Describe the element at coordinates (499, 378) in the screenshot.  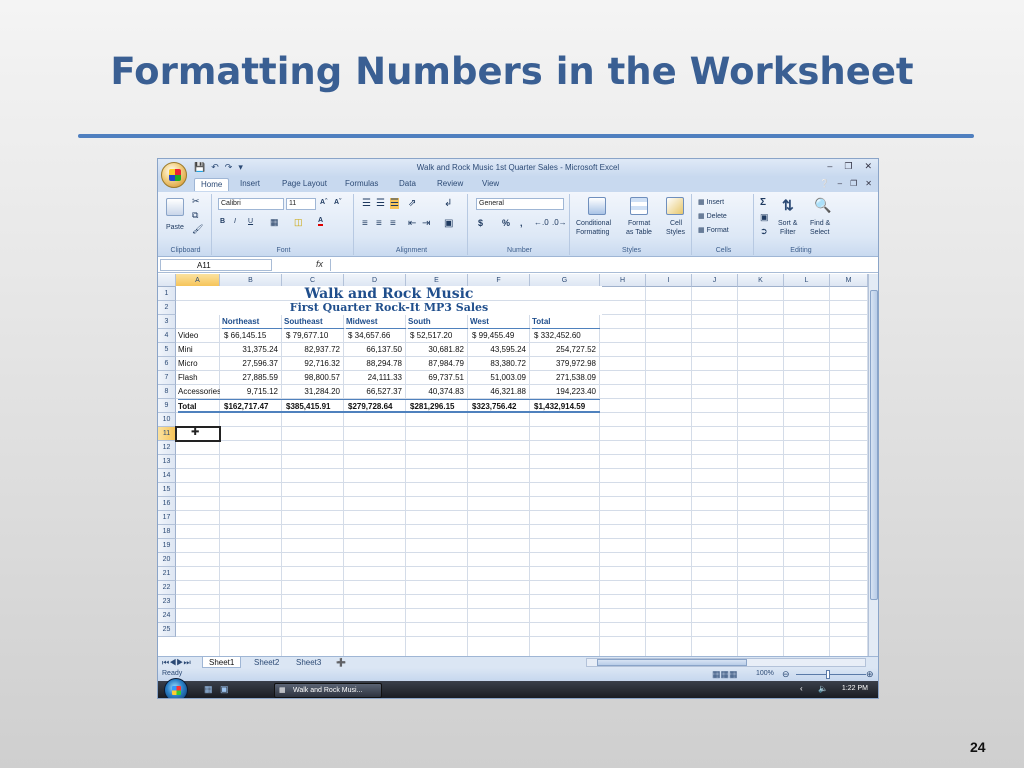
I see `data-cell: 51,003.09` at that location.